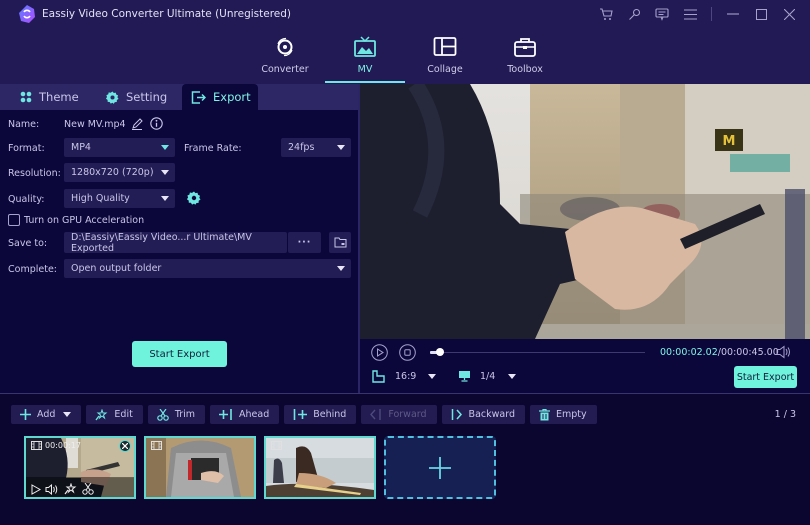  What do you see at coordinates (36, 489) in the screenshot?
I see `clip-play-icon` at bounding box center [36, 489].